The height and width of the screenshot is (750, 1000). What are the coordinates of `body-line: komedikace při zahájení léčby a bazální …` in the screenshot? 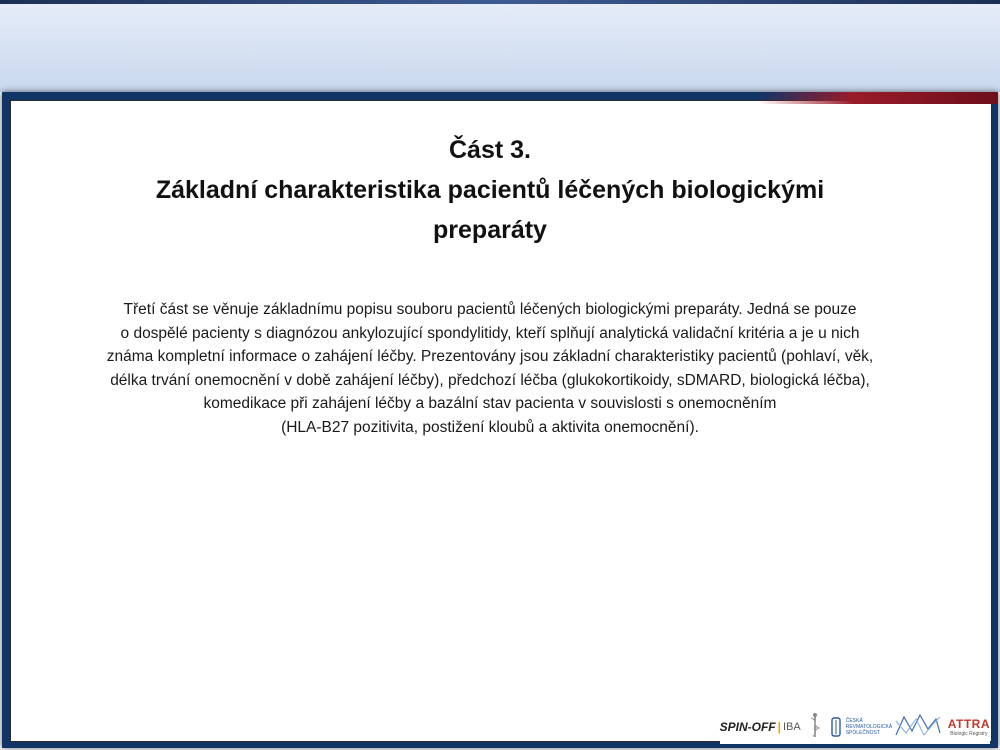 It's located at (490, 404).